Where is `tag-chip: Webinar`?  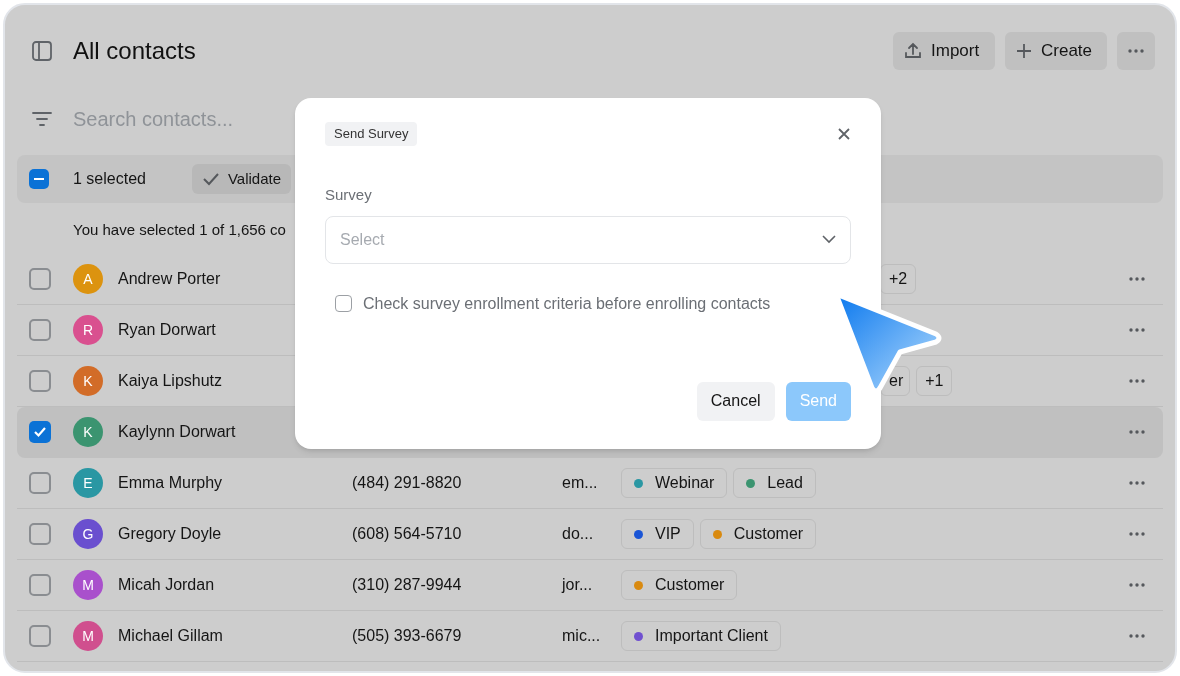 tag-chip: Webinar is located at coordinates (674, 483).